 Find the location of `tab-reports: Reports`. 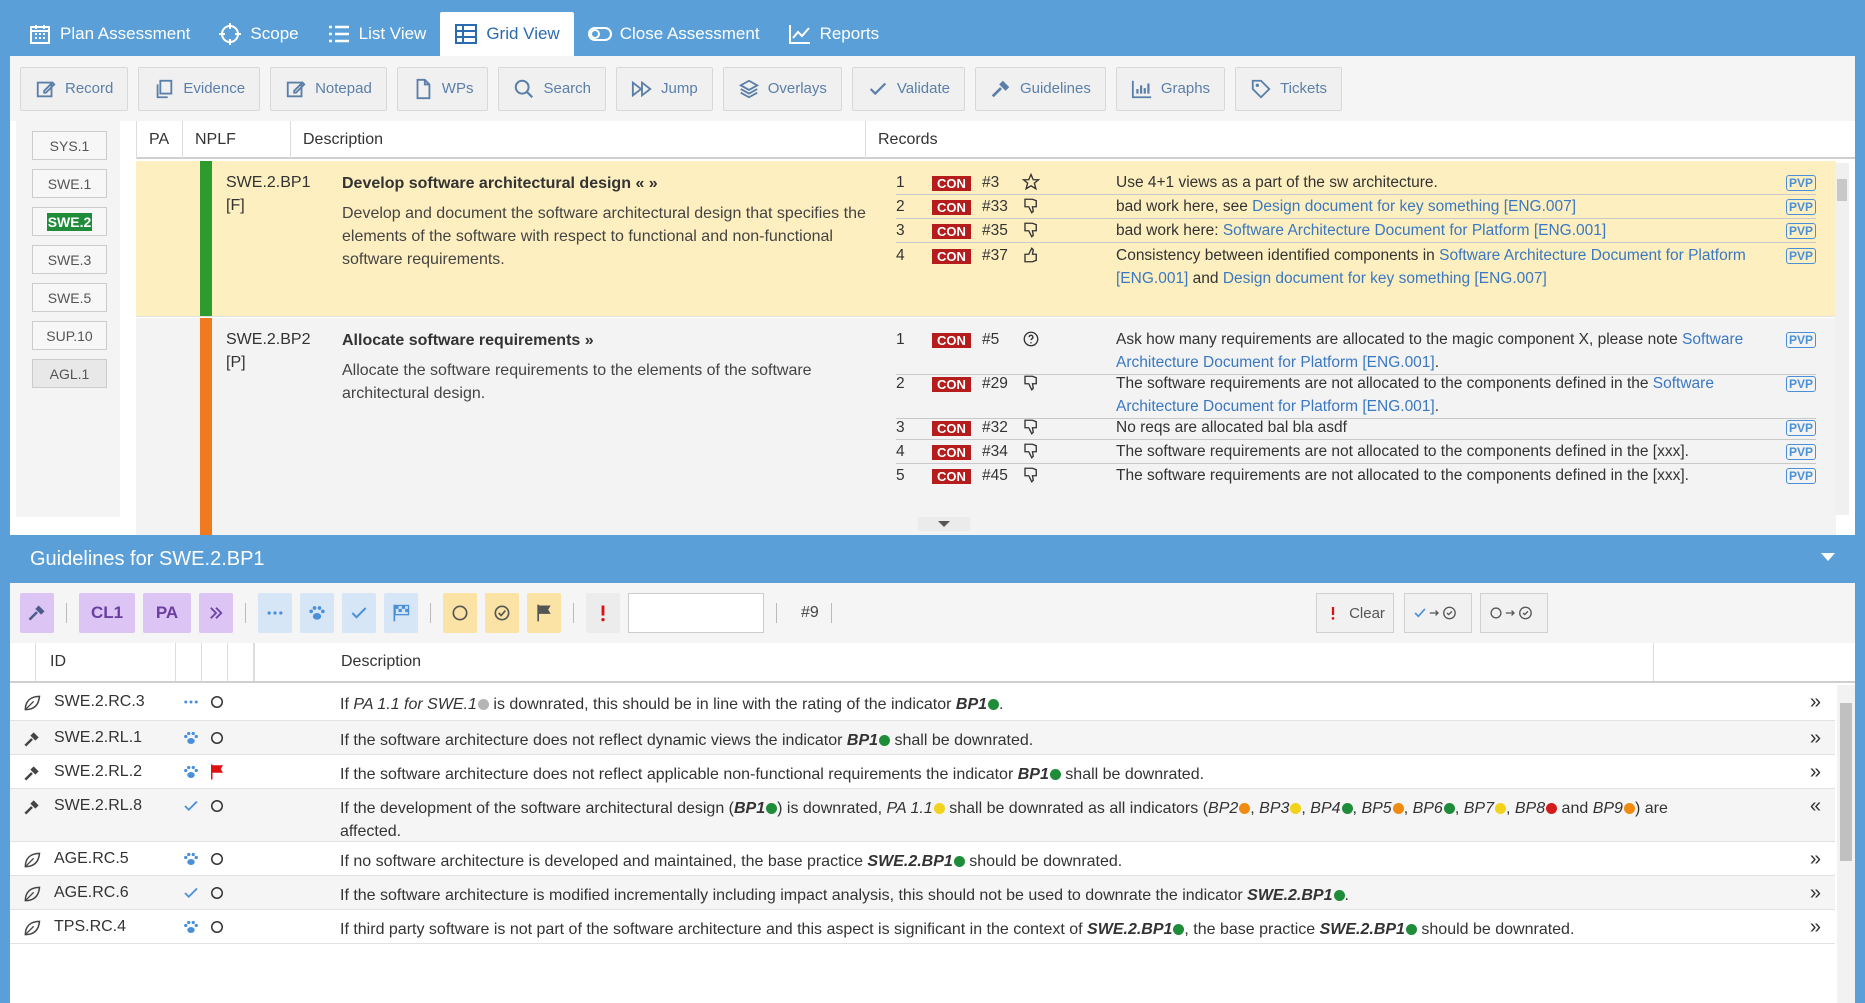

tab-reports: Reports is located at coordinates (834, 34).